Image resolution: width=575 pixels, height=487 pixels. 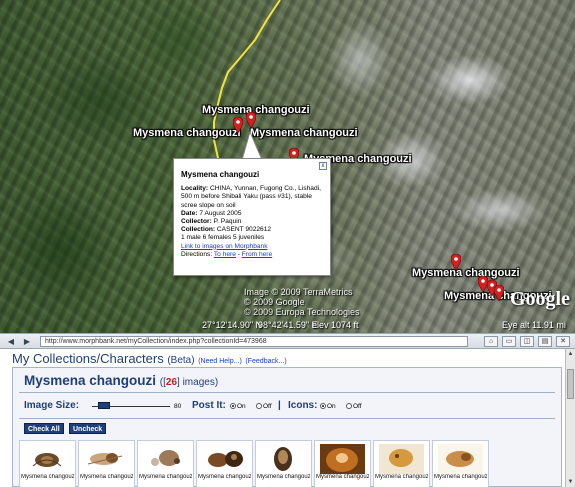 What do you see at coordinates (103, 405) in the screenshot?
I see `slider-handle` at bounding box center [103, 405].